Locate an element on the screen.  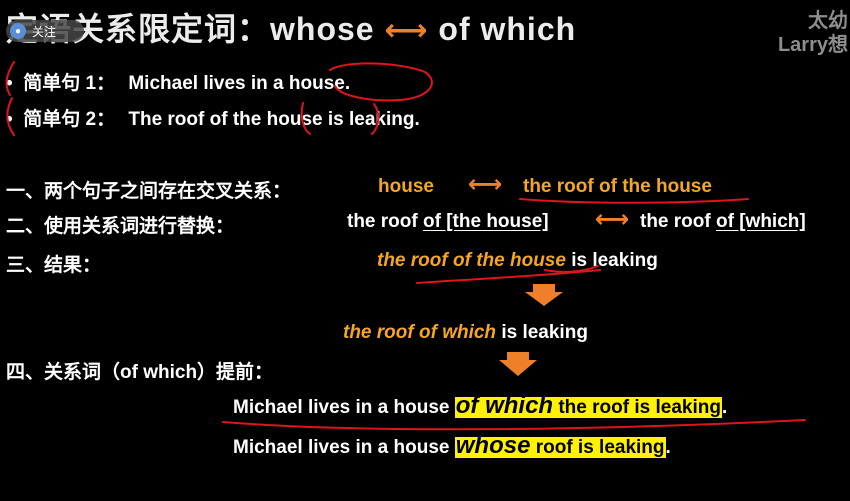
step4-line-2-rest: roof is leaking is located at coordinates (597, 447).